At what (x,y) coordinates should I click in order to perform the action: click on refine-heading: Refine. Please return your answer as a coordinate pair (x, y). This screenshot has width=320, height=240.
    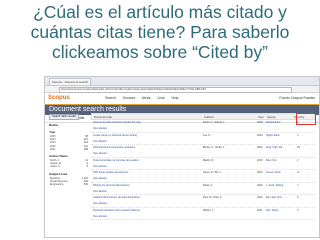
    Looking at the image, I should click on (54, 125).